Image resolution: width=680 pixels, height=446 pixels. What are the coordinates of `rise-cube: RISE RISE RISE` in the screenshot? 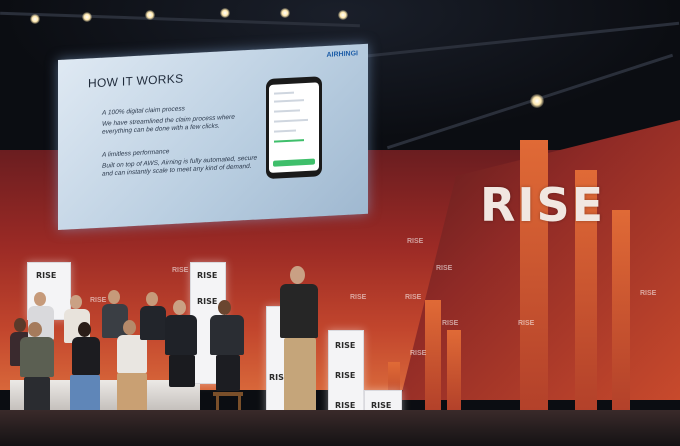 It's located at (346, 375).